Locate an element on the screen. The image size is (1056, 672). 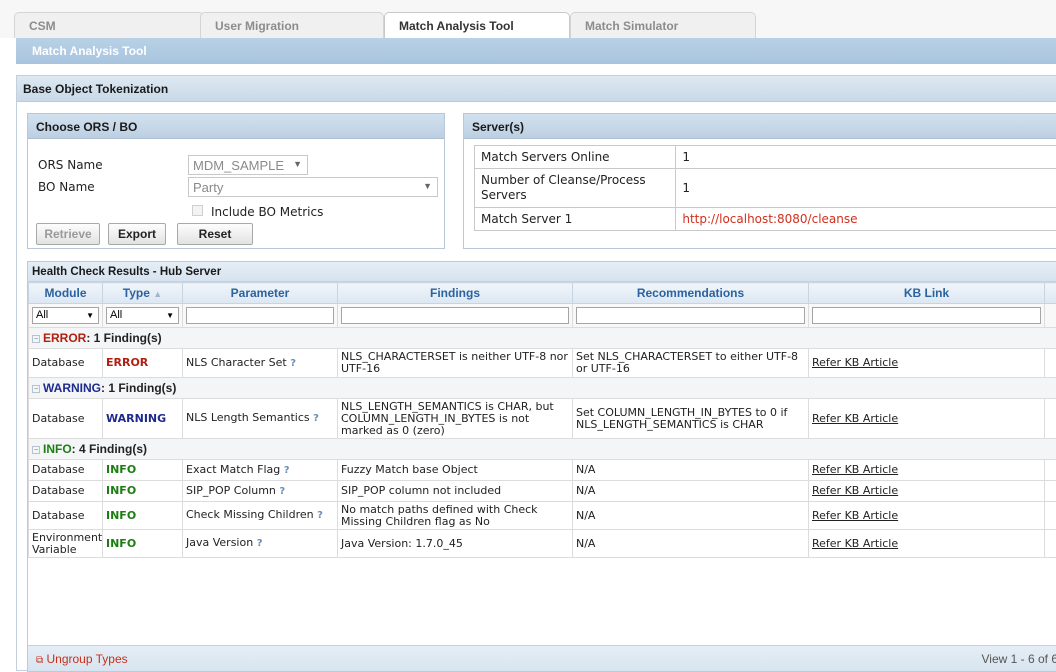
findings-cell: Java Version: 1.7.0_45 is located at coordinates (455, 544).